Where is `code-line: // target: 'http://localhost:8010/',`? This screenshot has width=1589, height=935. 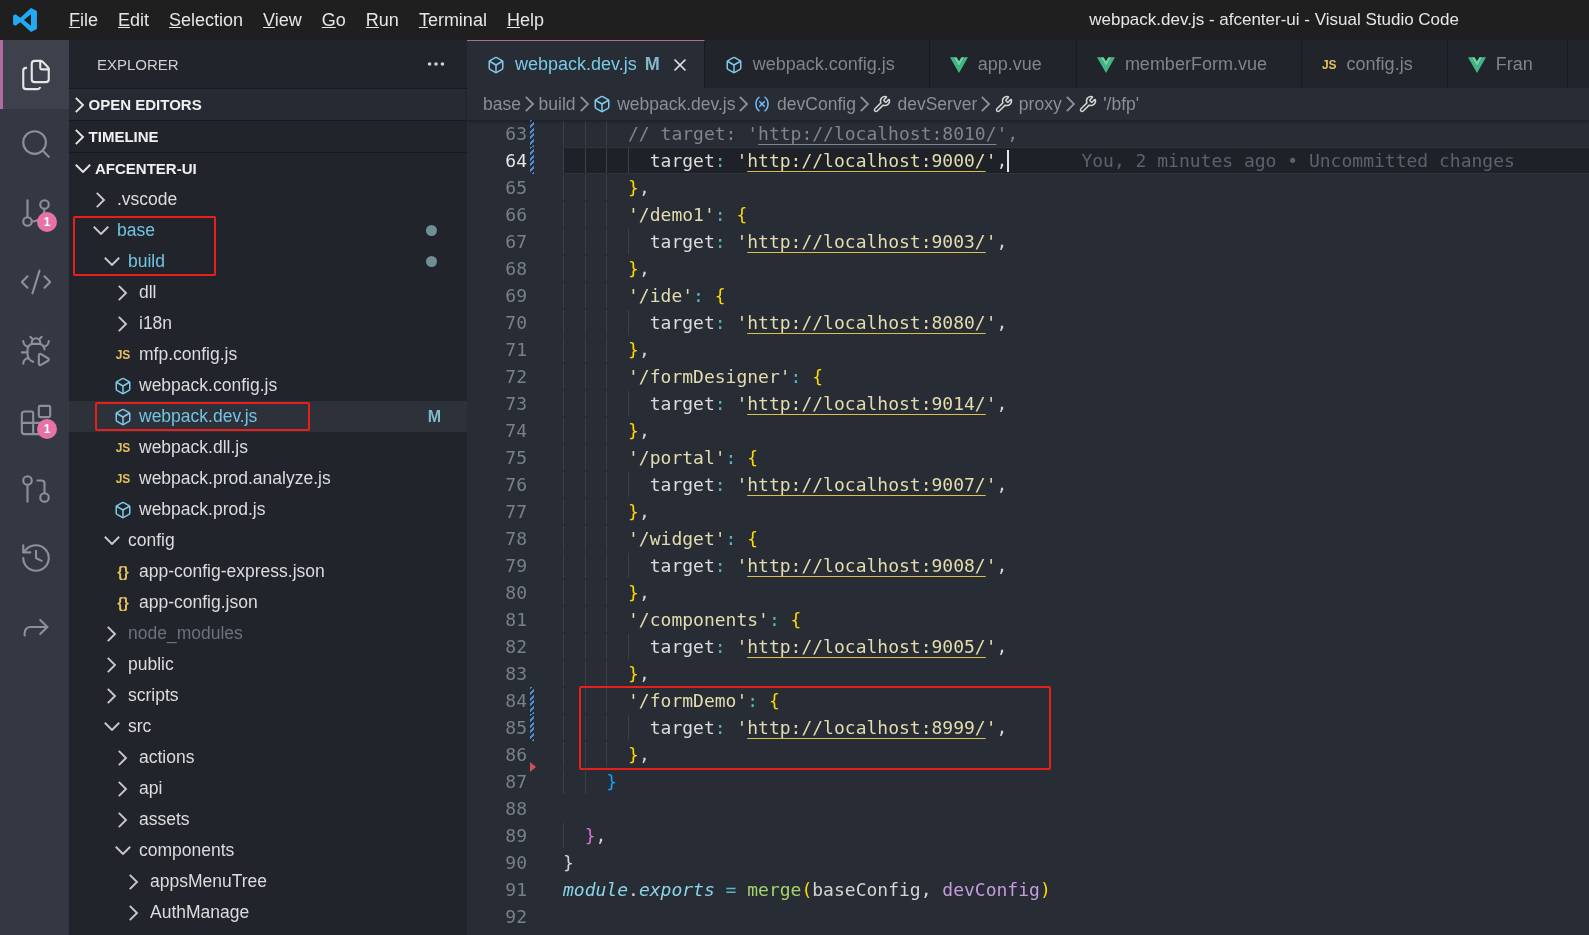 code-line: // target: 'http://localhost:8010/', is located at coordinates (823, 133).